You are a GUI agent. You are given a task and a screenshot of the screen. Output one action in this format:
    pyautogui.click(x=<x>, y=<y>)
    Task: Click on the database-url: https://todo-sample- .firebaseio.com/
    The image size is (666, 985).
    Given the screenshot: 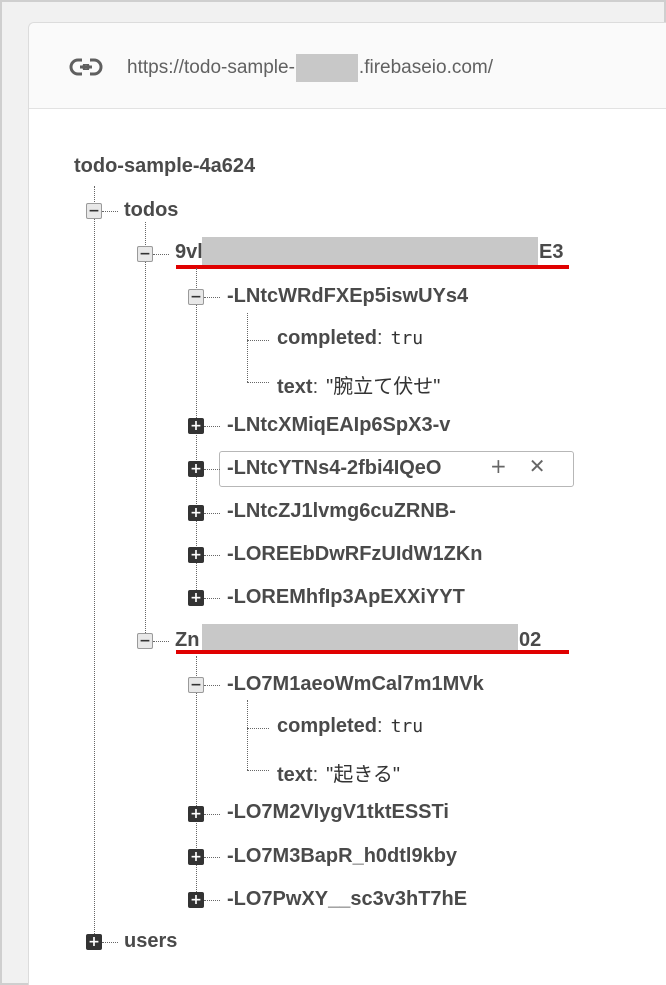 What is the action you would take?
    pyautogui.click(x=310, y=68)
    